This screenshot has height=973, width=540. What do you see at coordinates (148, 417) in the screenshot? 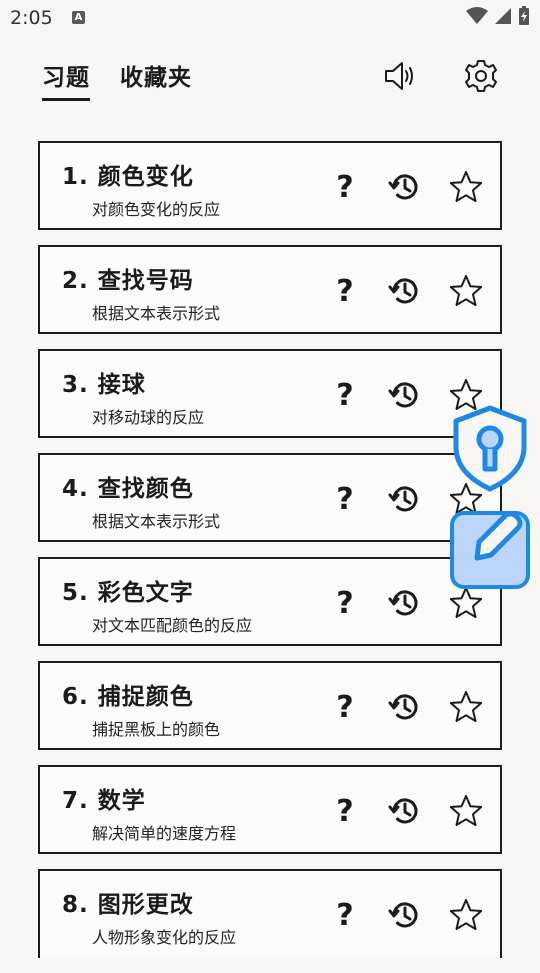
I see `exercise-subtitle: 对移动球的反应` at bounding box center [148, 417].